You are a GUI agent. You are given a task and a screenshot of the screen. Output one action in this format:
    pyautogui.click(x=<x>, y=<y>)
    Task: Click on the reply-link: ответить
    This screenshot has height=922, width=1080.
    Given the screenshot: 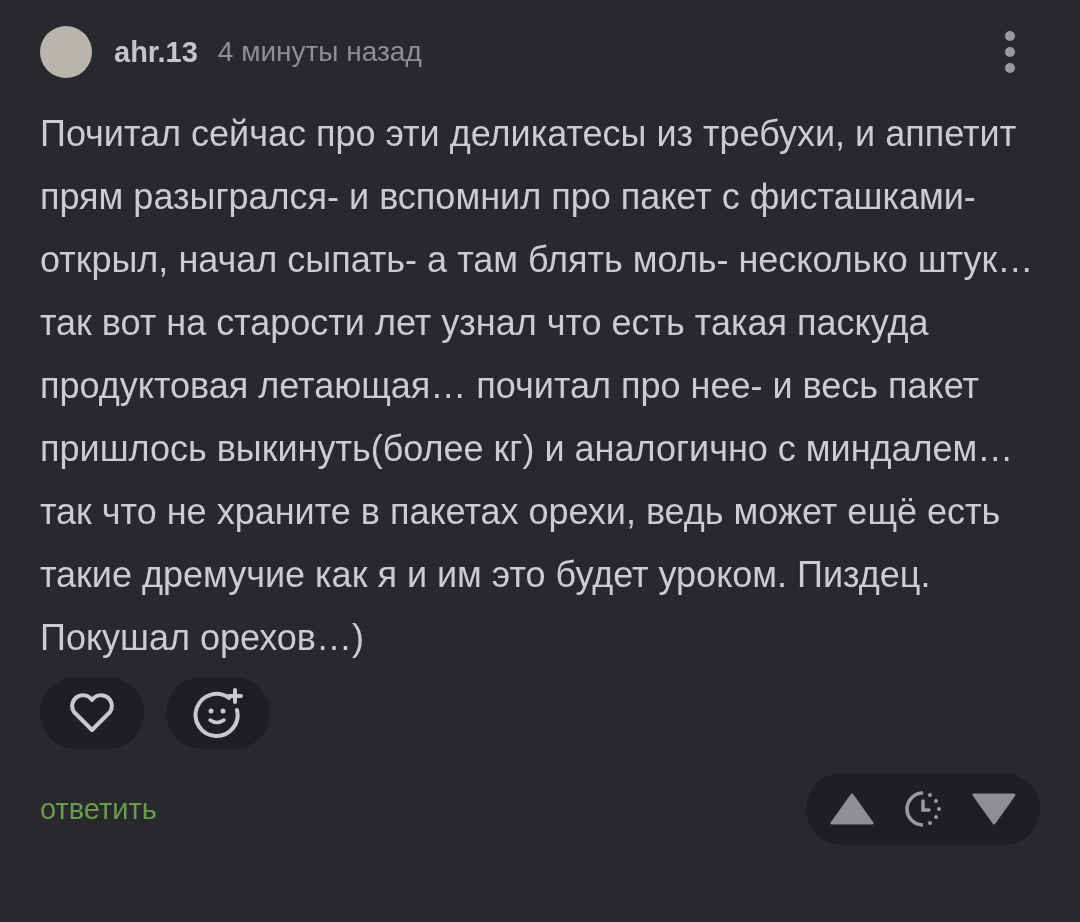 What is the action you would take?
    pyautogui.click(x=98, y=809)
    